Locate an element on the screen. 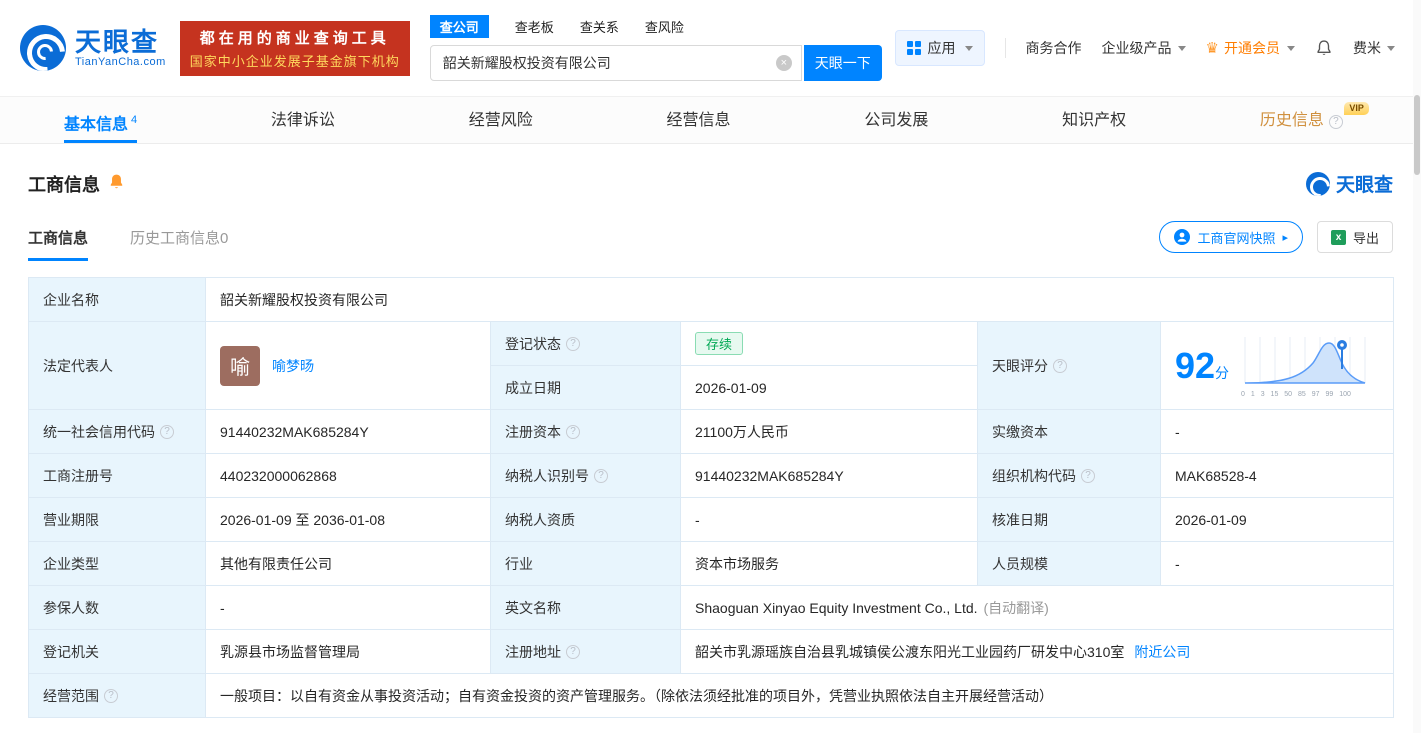 Image resolution: width=1421 pixels, height=733 pixels. search-tab-company: 查公司 is located at coordinates (459, 26).